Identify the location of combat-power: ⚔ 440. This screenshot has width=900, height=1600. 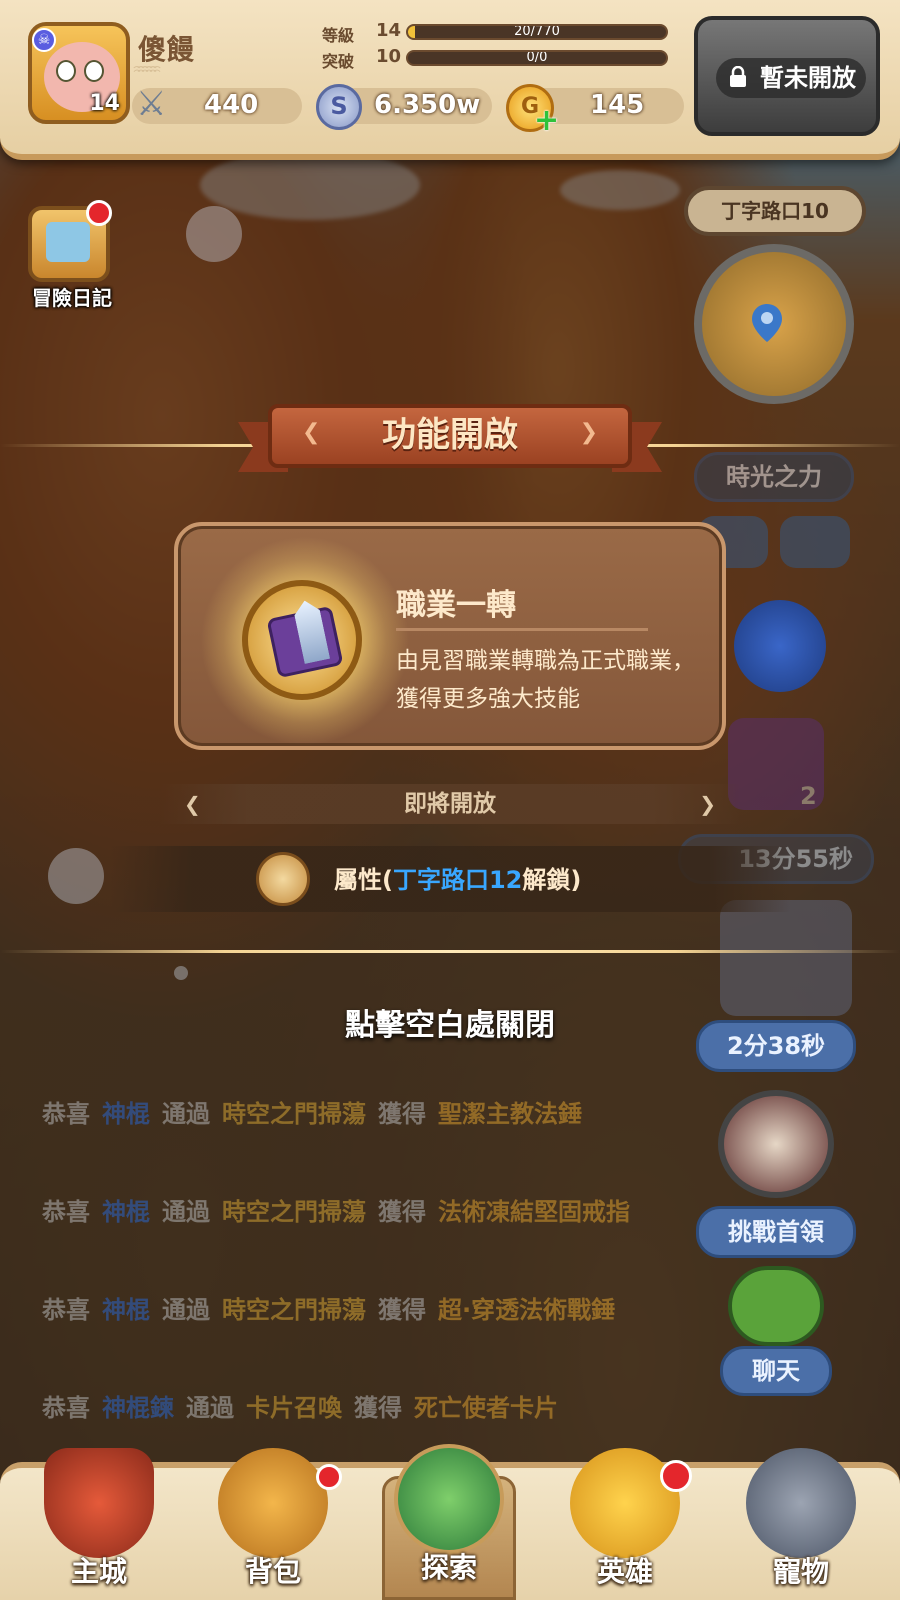
(217, 104).